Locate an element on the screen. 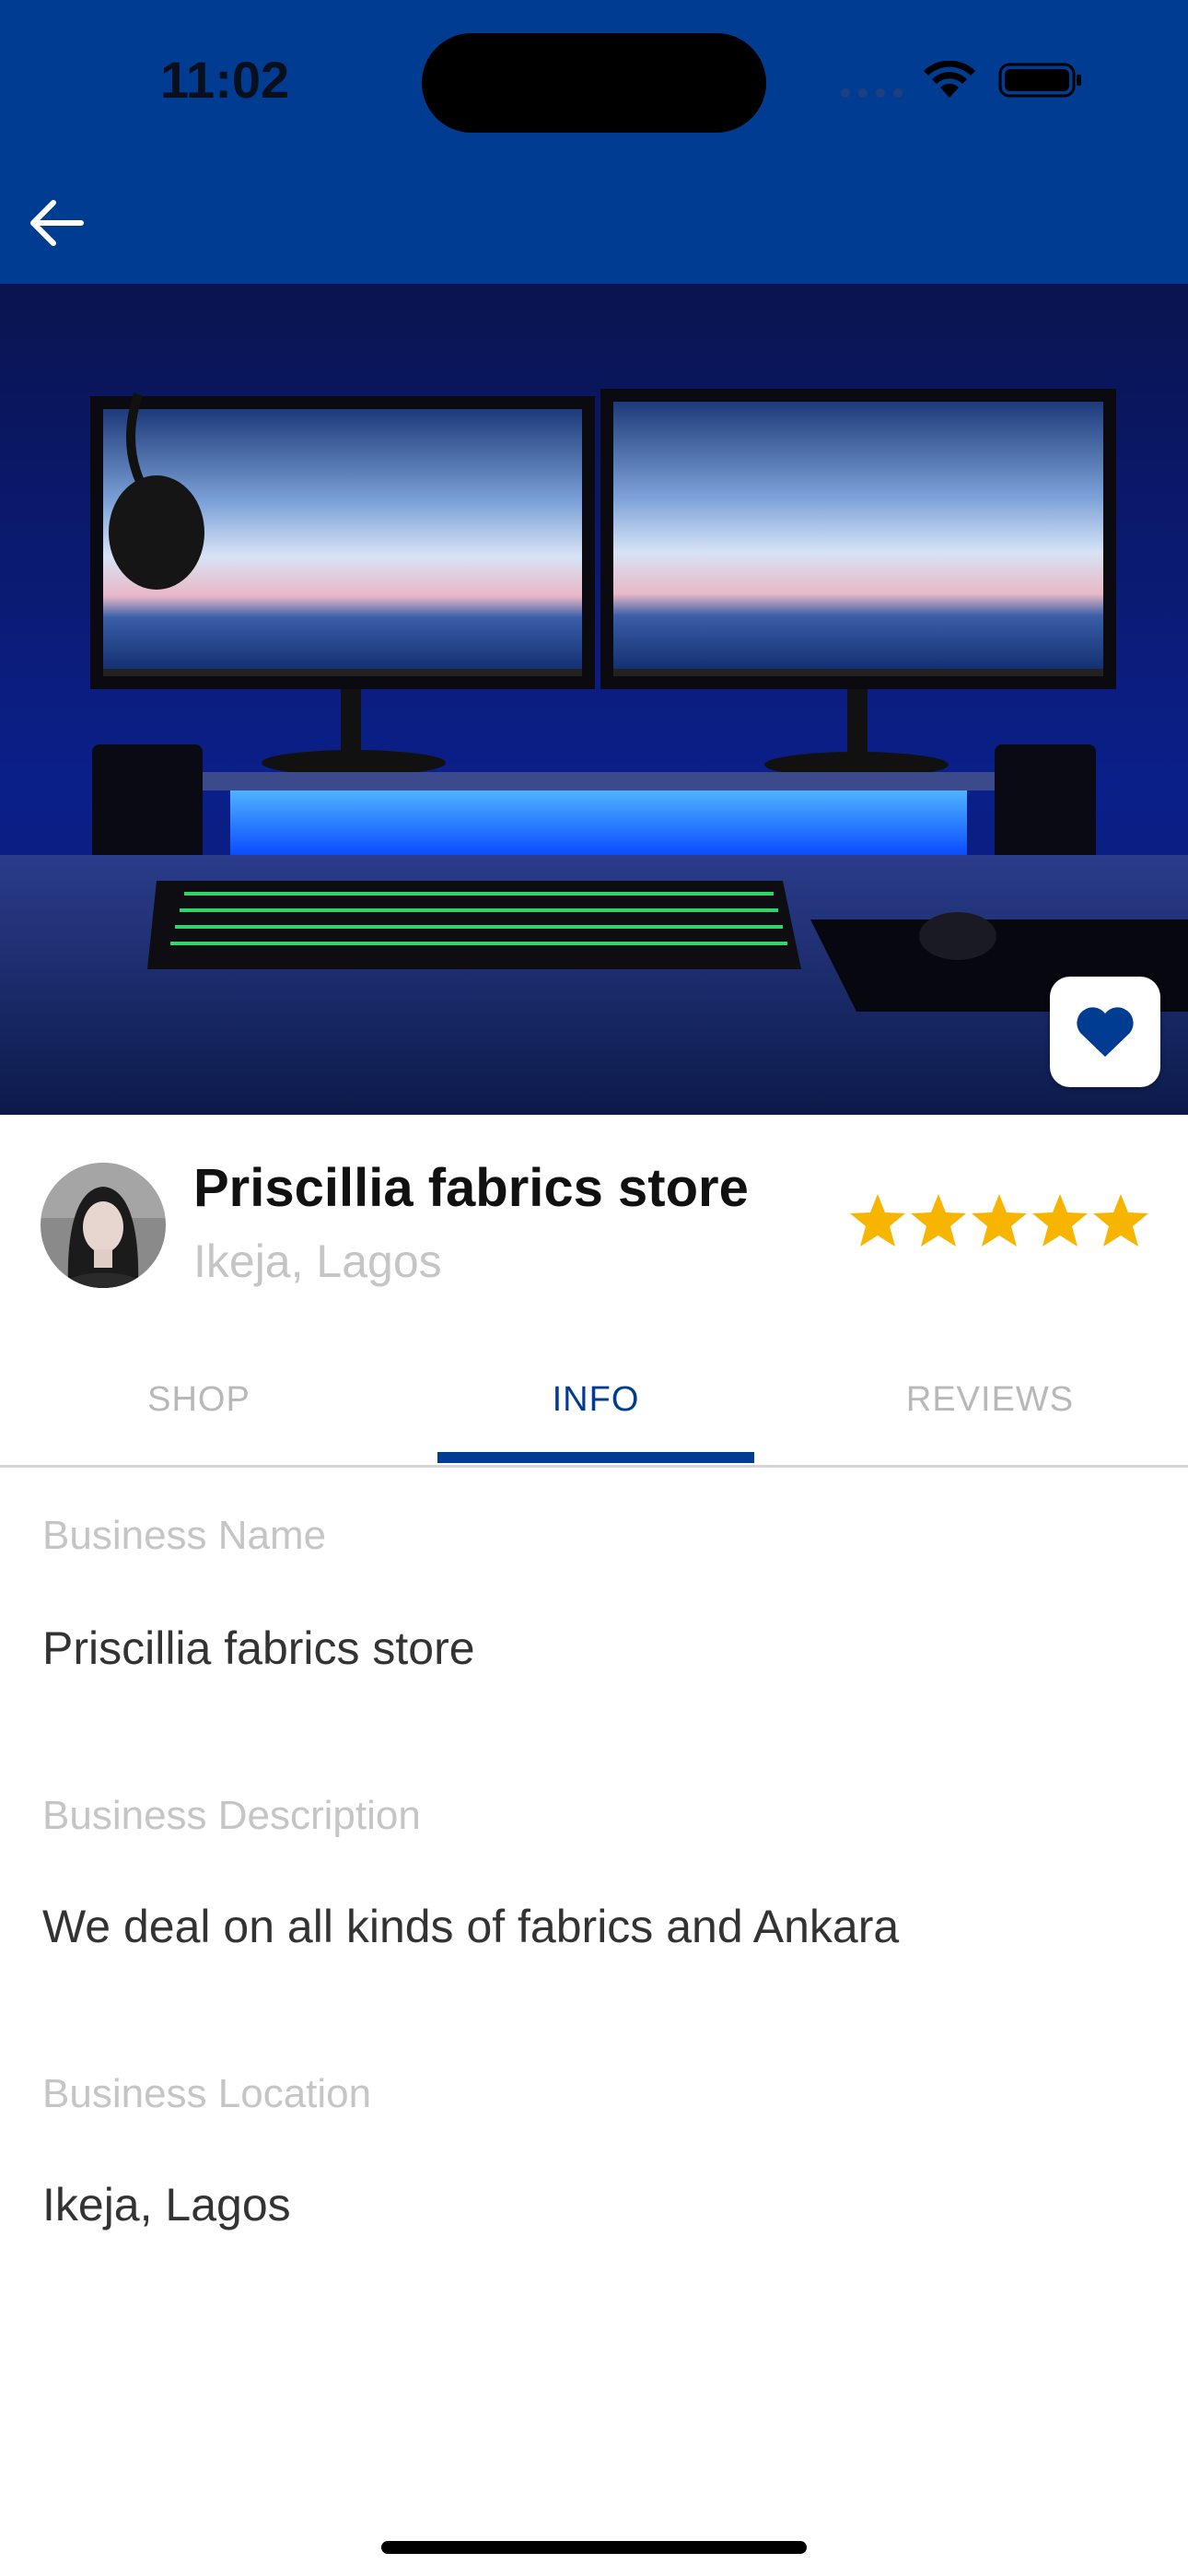  favorite-button is located at coordinates (1105, 1032).